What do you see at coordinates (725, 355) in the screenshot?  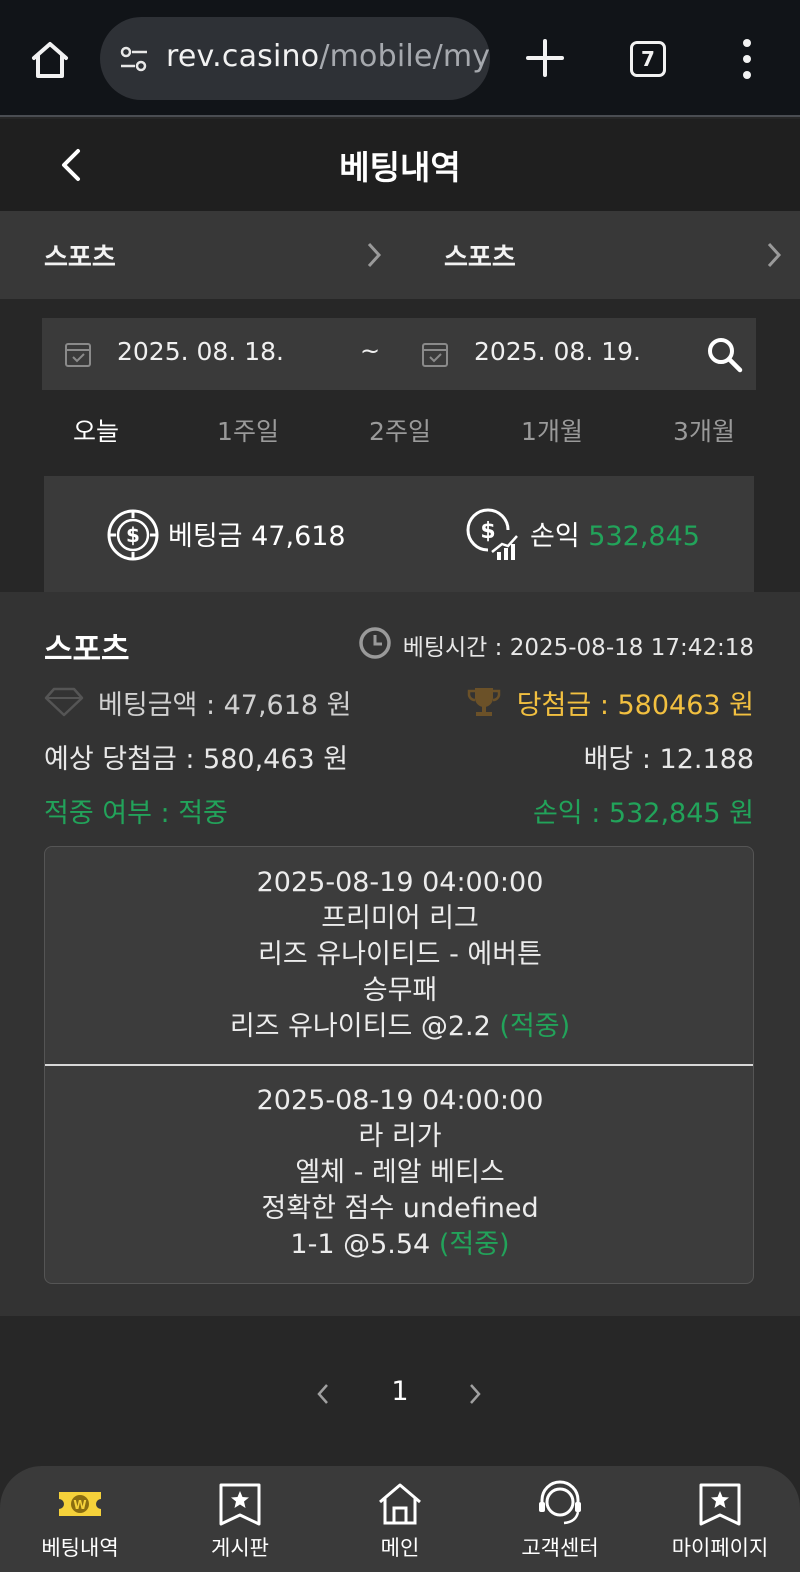 I see `search-icon` at bounding box center [725, 355].